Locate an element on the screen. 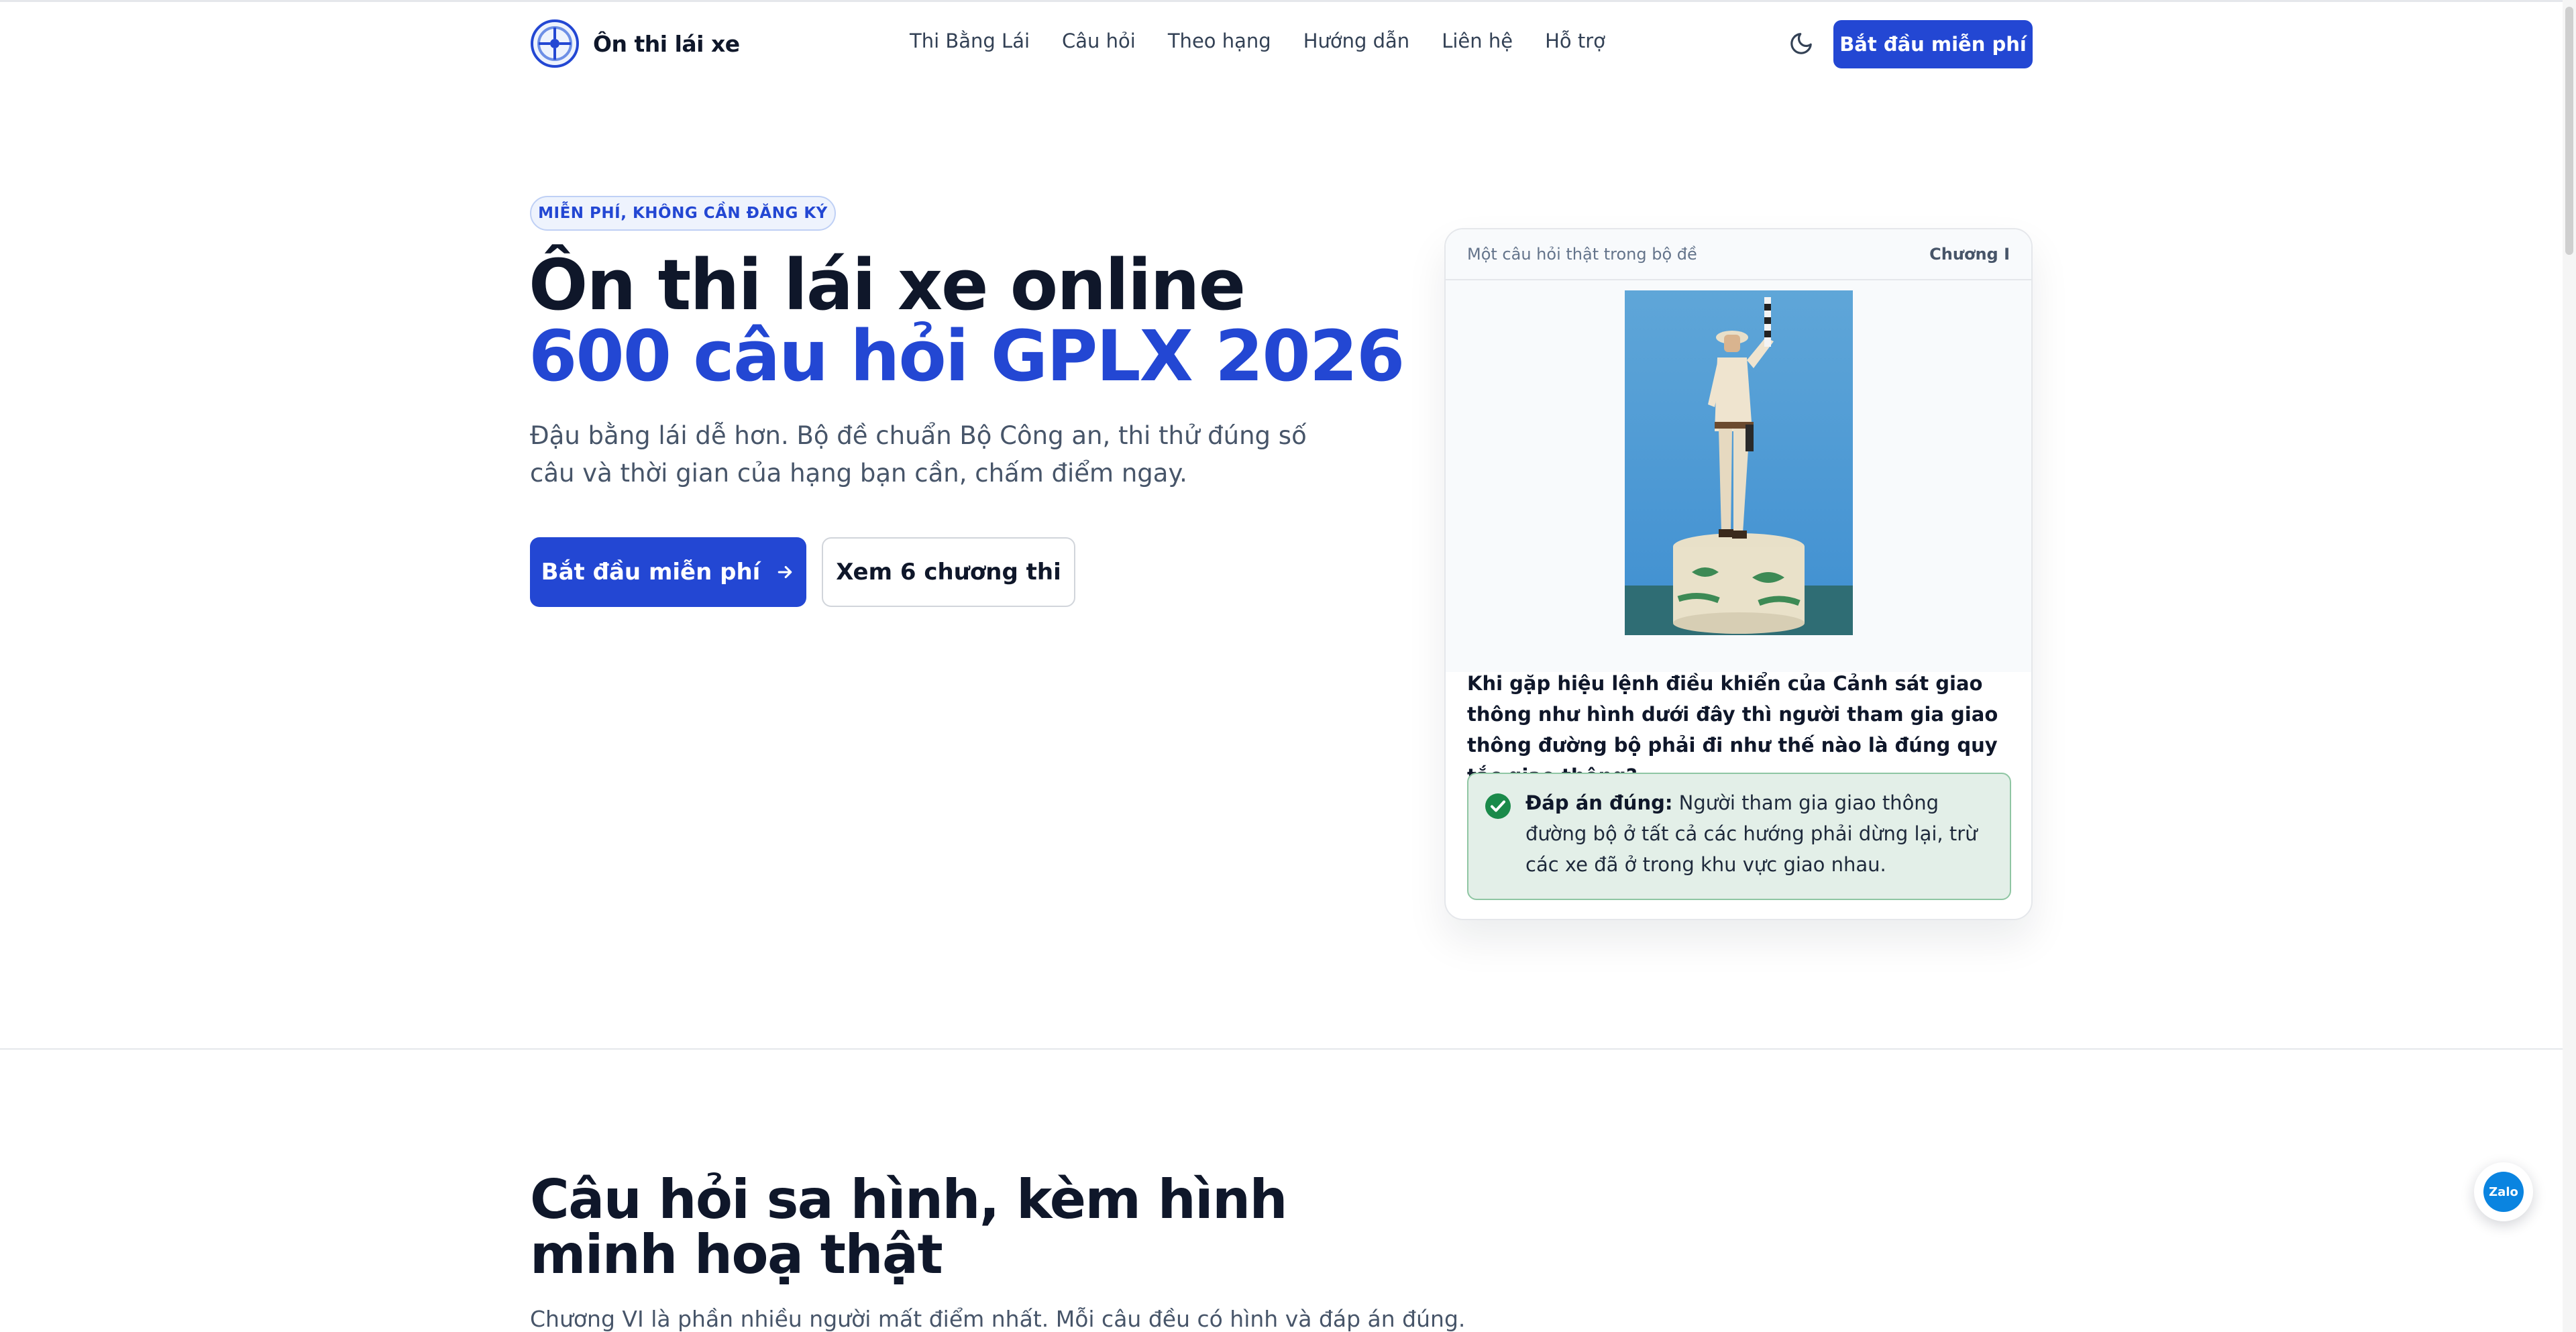 The height and width of the screenshot is (1332, 2576). section-divider is located at coordinates (1281, 1049).